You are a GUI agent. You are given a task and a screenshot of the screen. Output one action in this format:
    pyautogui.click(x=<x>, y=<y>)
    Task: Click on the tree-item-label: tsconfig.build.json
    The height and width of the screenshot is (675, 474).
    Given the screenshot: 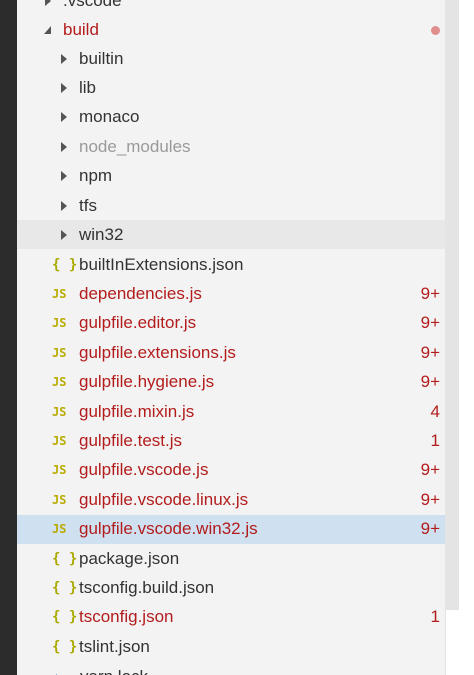 What is the action you would take?
    pyautogui.click(x=147, y=587)
    